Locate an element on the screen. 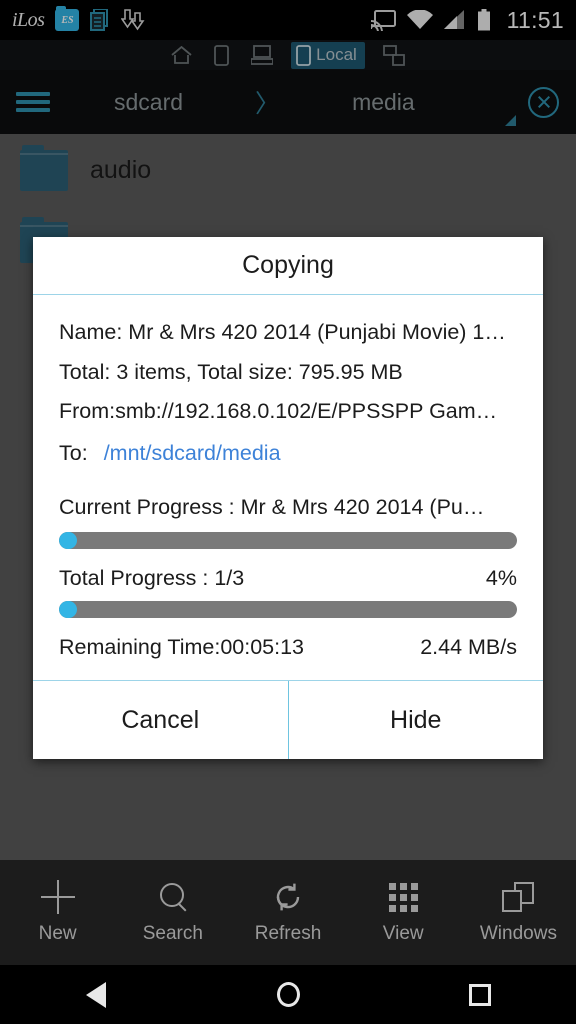  dialog-to-label: To: is located at coordinates (73, 452).